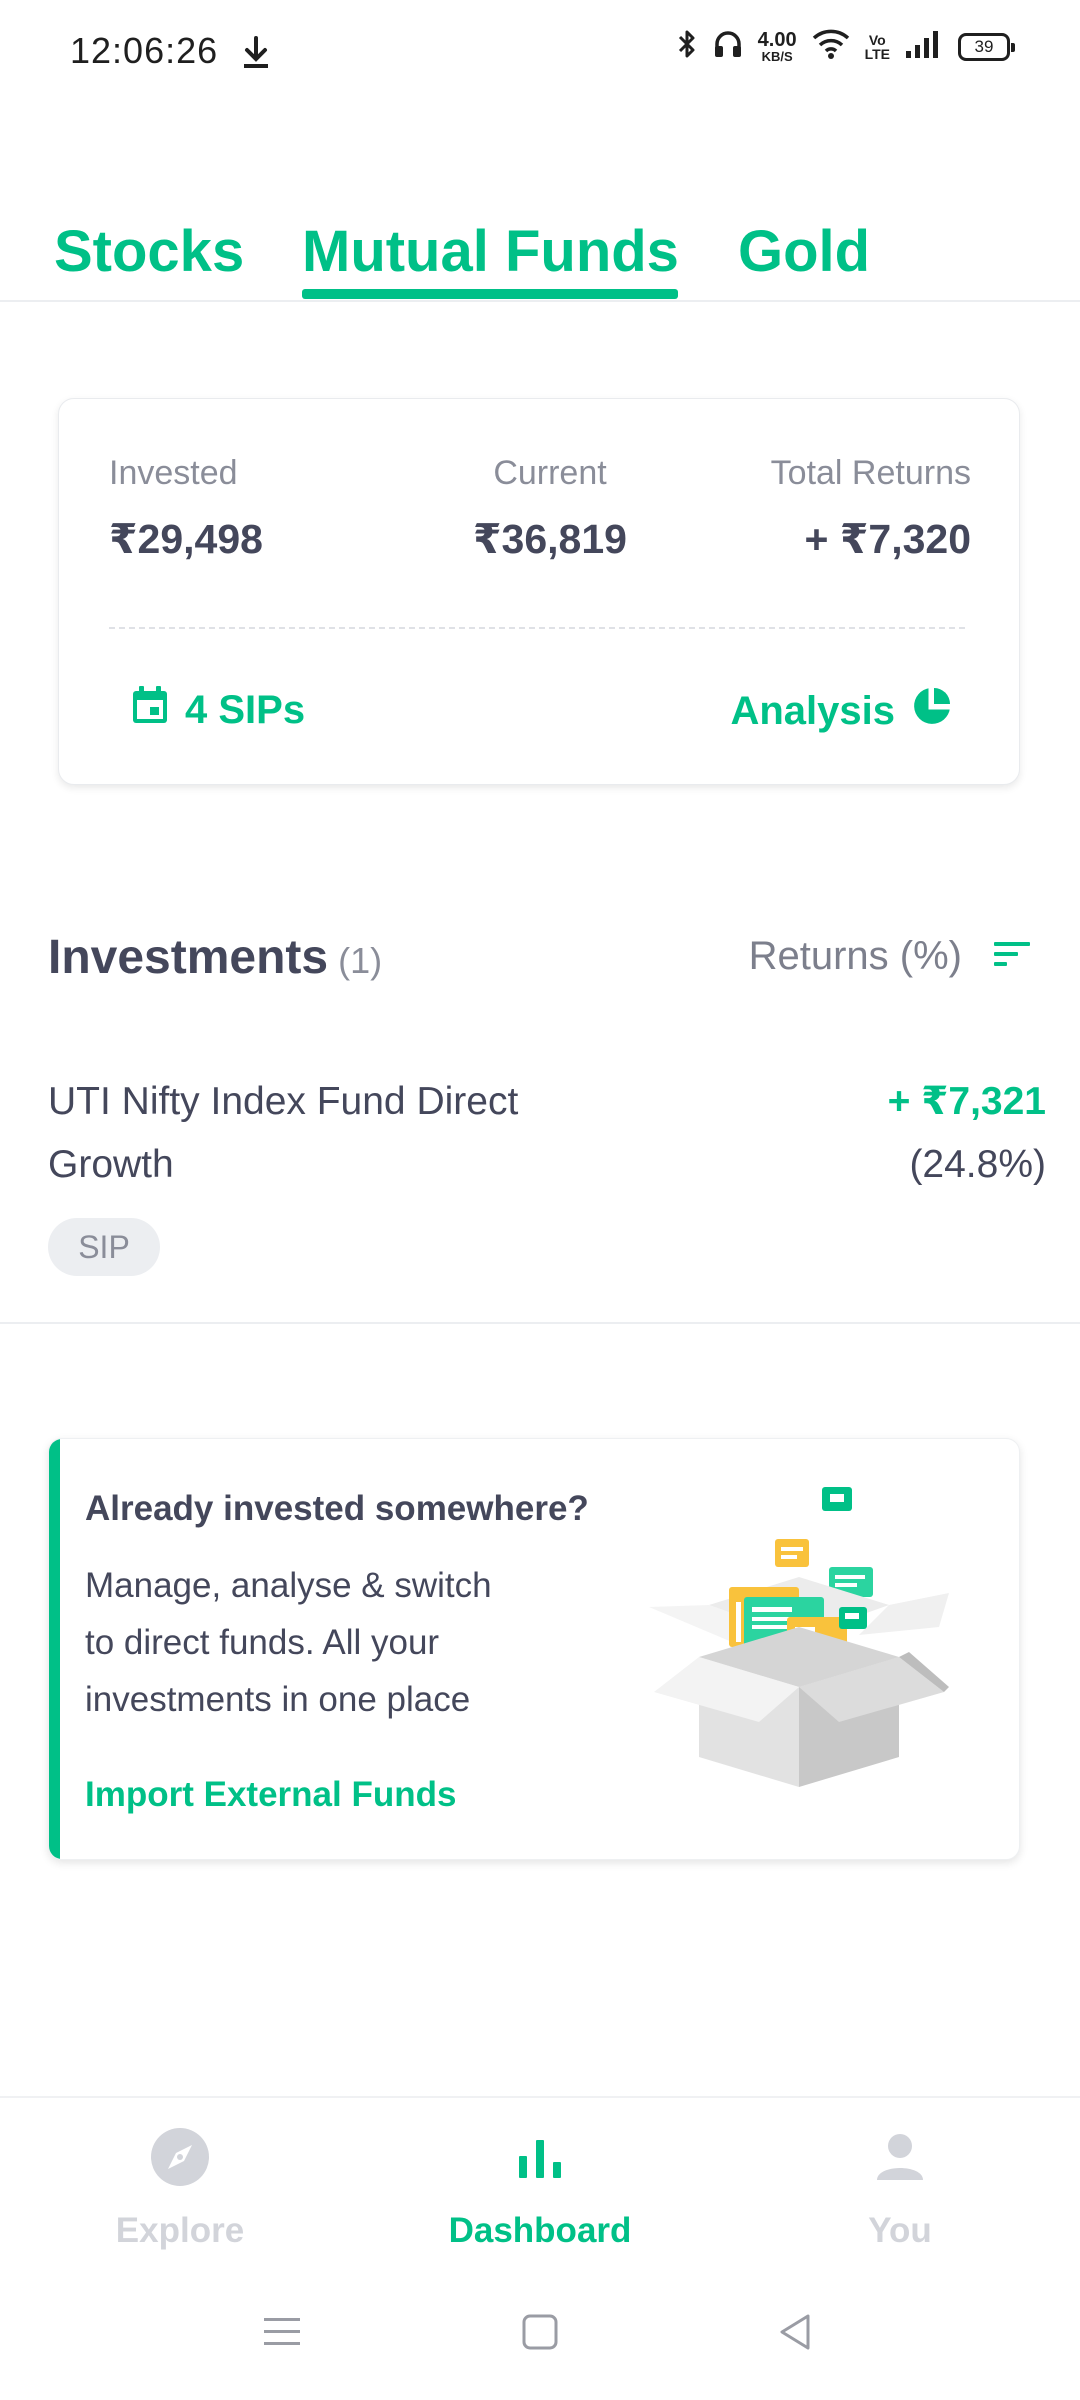  Describe the element at coordinates (887, 539) in the screenshot. I see `total-returns-value: + ₹7,320` at that location.